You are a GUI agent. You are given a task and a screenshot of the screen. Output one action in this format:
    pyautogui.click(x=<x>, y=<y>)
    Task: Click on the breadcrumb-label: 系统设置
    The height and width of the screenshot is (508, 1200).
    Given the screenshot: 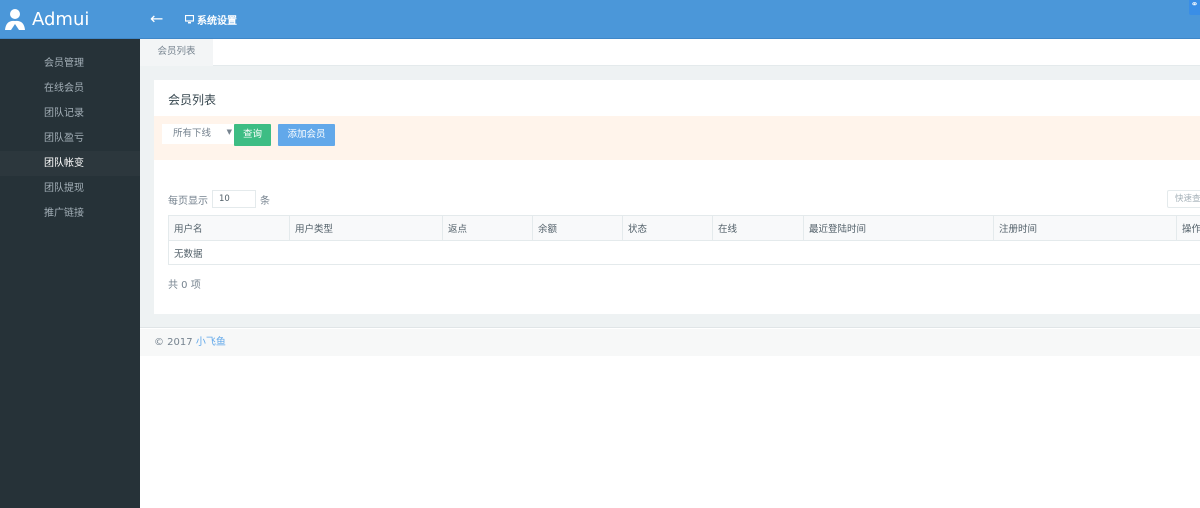 What is the action you would take?
    pyautogui.click(x=217, y=21)
    